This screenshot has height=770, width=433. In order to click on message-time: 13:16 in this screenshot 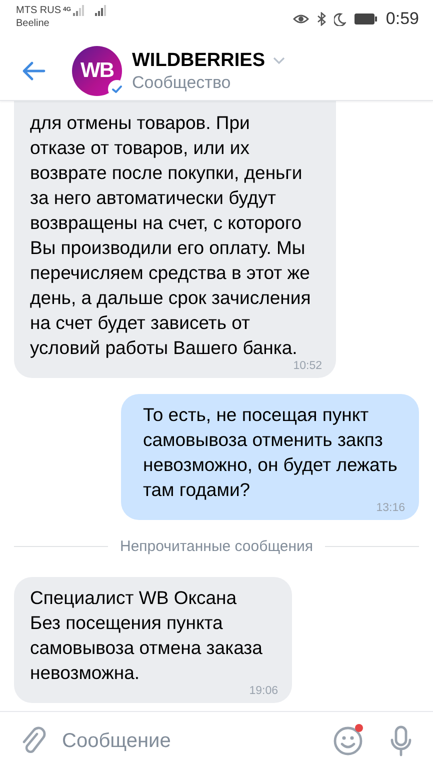, I will do `click(390, 508)`.